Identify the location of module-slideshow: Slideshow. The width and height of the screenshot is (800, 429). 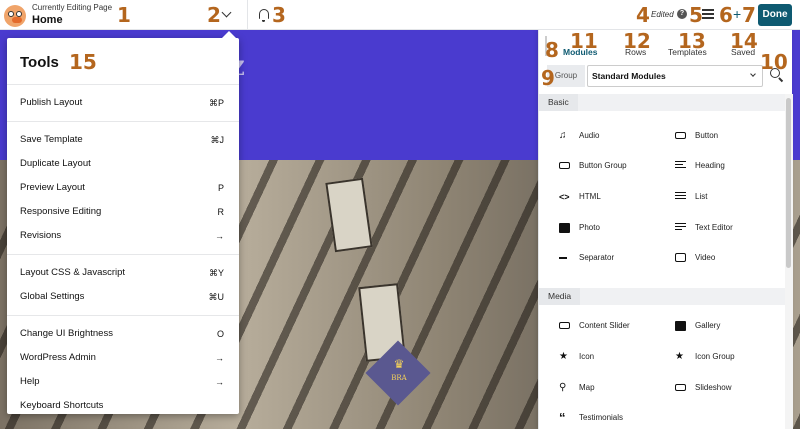
(730, 388).